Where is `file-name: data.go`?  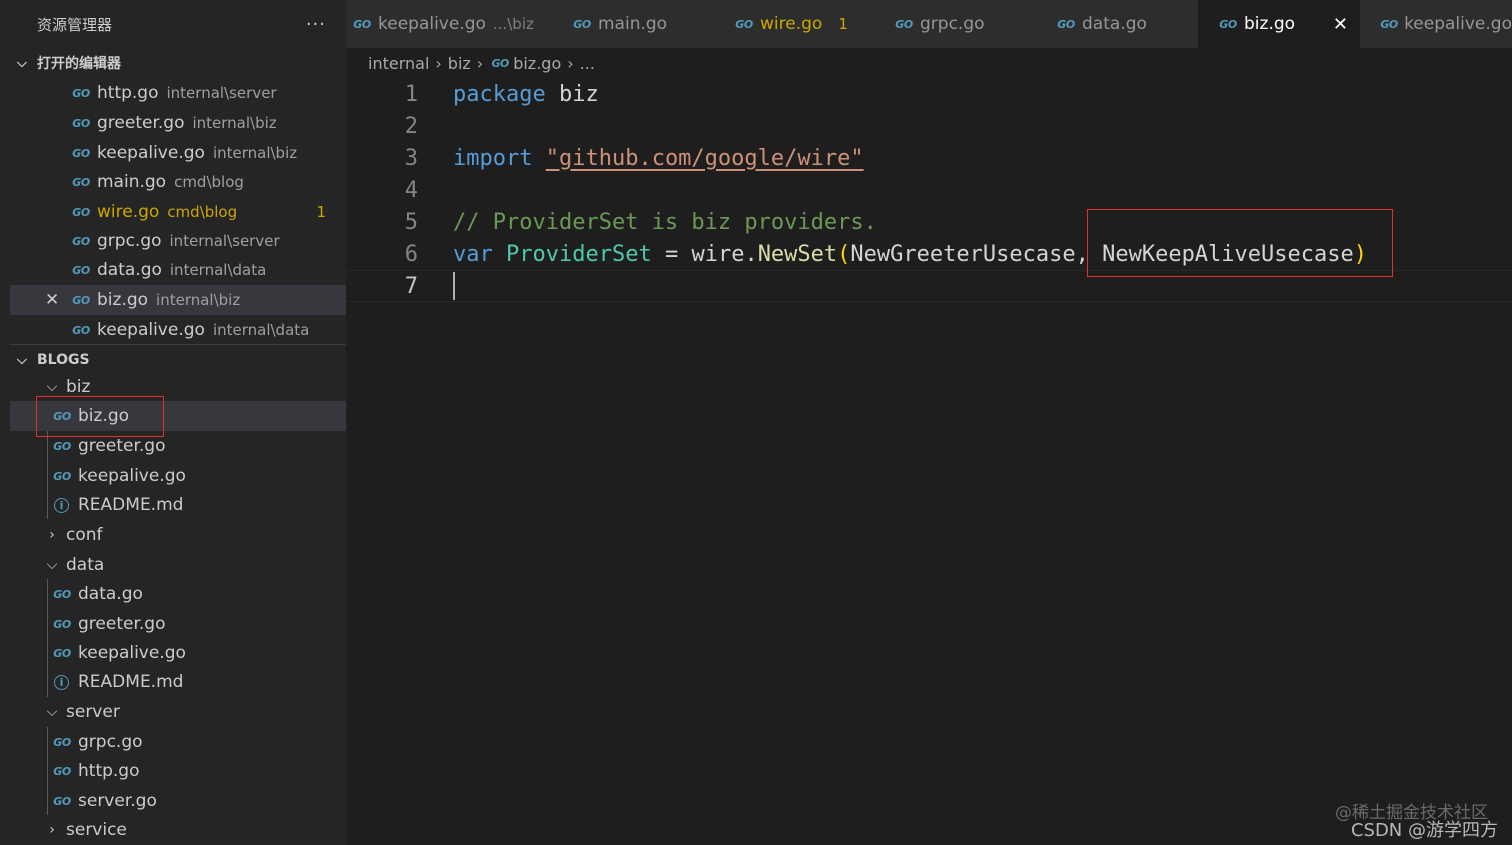 file-name: data.go is located at coordinates (110, 594).